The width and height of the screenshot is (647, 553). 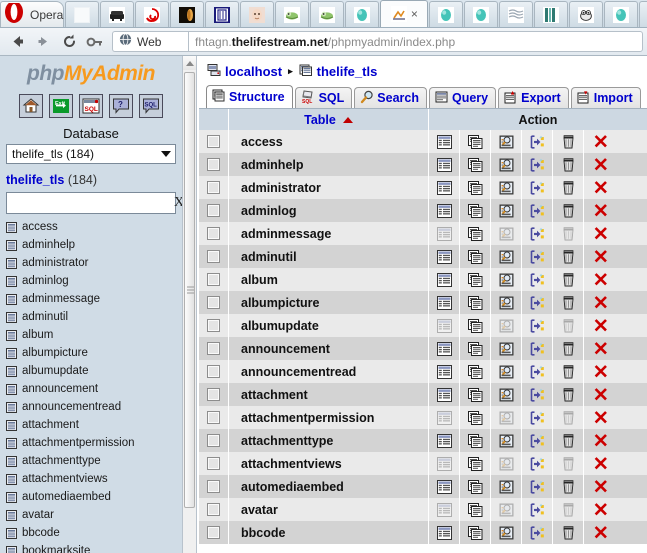 What do you see at coordinates (329, 187) in the screenshot?
I see `table-name-cell: administrator` at bounding box center [329, 187].